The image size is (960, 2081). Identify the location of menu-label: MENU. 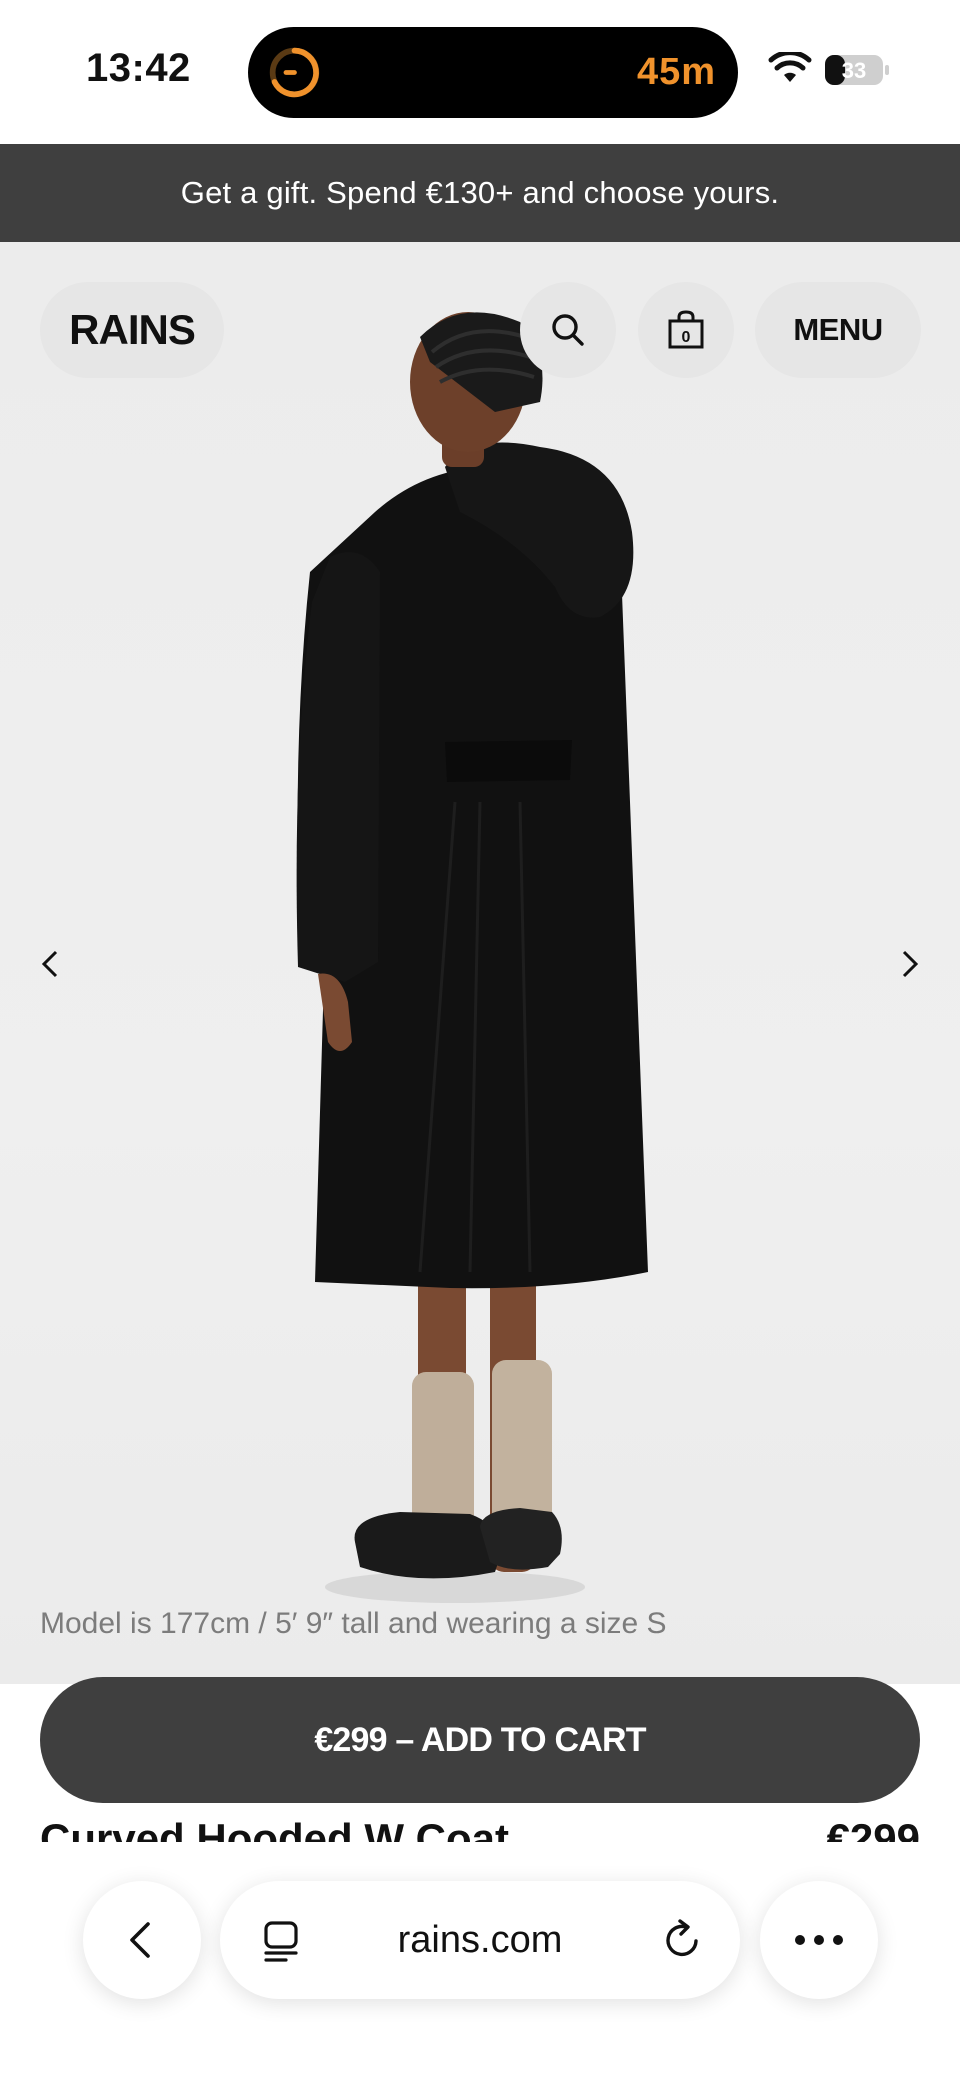
(838, 329).